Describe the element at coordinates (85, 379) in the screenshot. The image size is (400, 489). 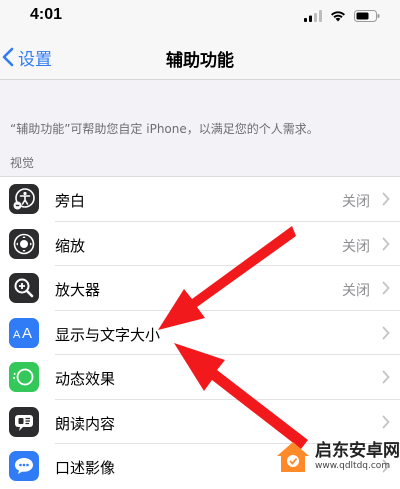
I see `row-label: 动态效果` at that location.